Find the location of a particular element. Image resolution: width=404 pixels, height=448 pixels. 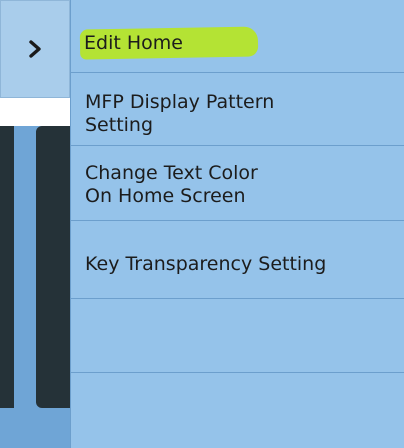

menu-item-label-line2: On Home Screen is located at coordinates (165, 196).